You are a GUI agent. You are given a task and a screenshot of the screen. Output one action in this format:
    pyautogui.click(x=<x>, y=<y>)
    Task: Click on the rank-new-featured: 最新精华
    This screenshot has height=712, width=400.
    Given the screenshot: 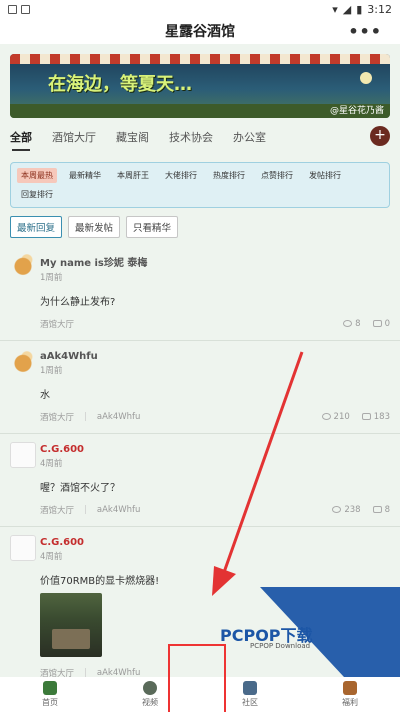 What is the action you would take?
    pyautogui.click(x=85, y=175)
    